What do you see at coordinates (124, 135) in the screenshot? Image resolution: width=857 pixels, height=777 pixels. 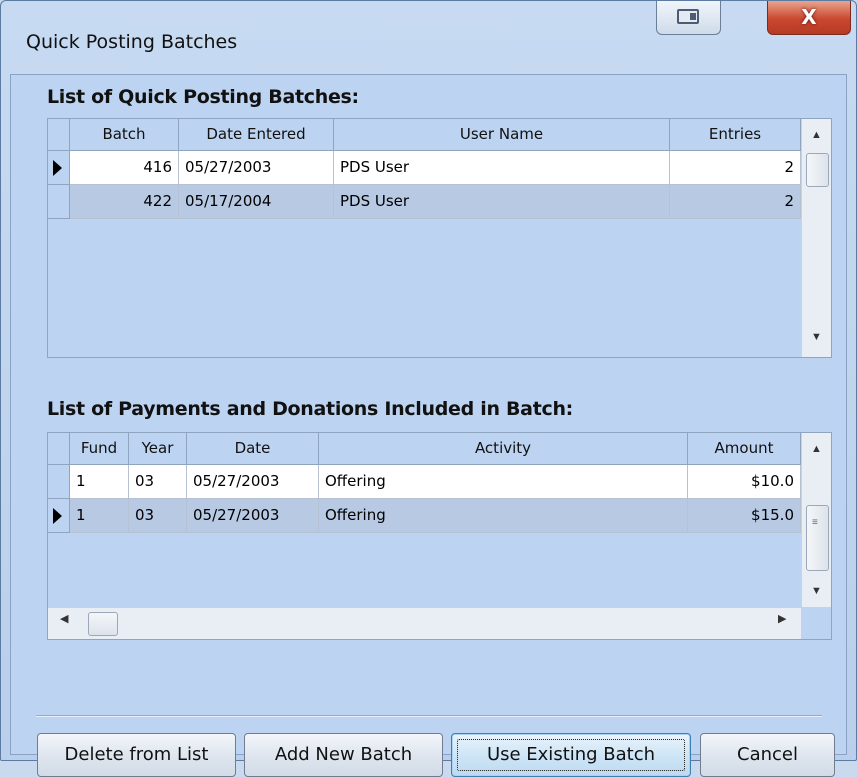 I see `column-header-batch: Batch` at bounding box center [124, 135].